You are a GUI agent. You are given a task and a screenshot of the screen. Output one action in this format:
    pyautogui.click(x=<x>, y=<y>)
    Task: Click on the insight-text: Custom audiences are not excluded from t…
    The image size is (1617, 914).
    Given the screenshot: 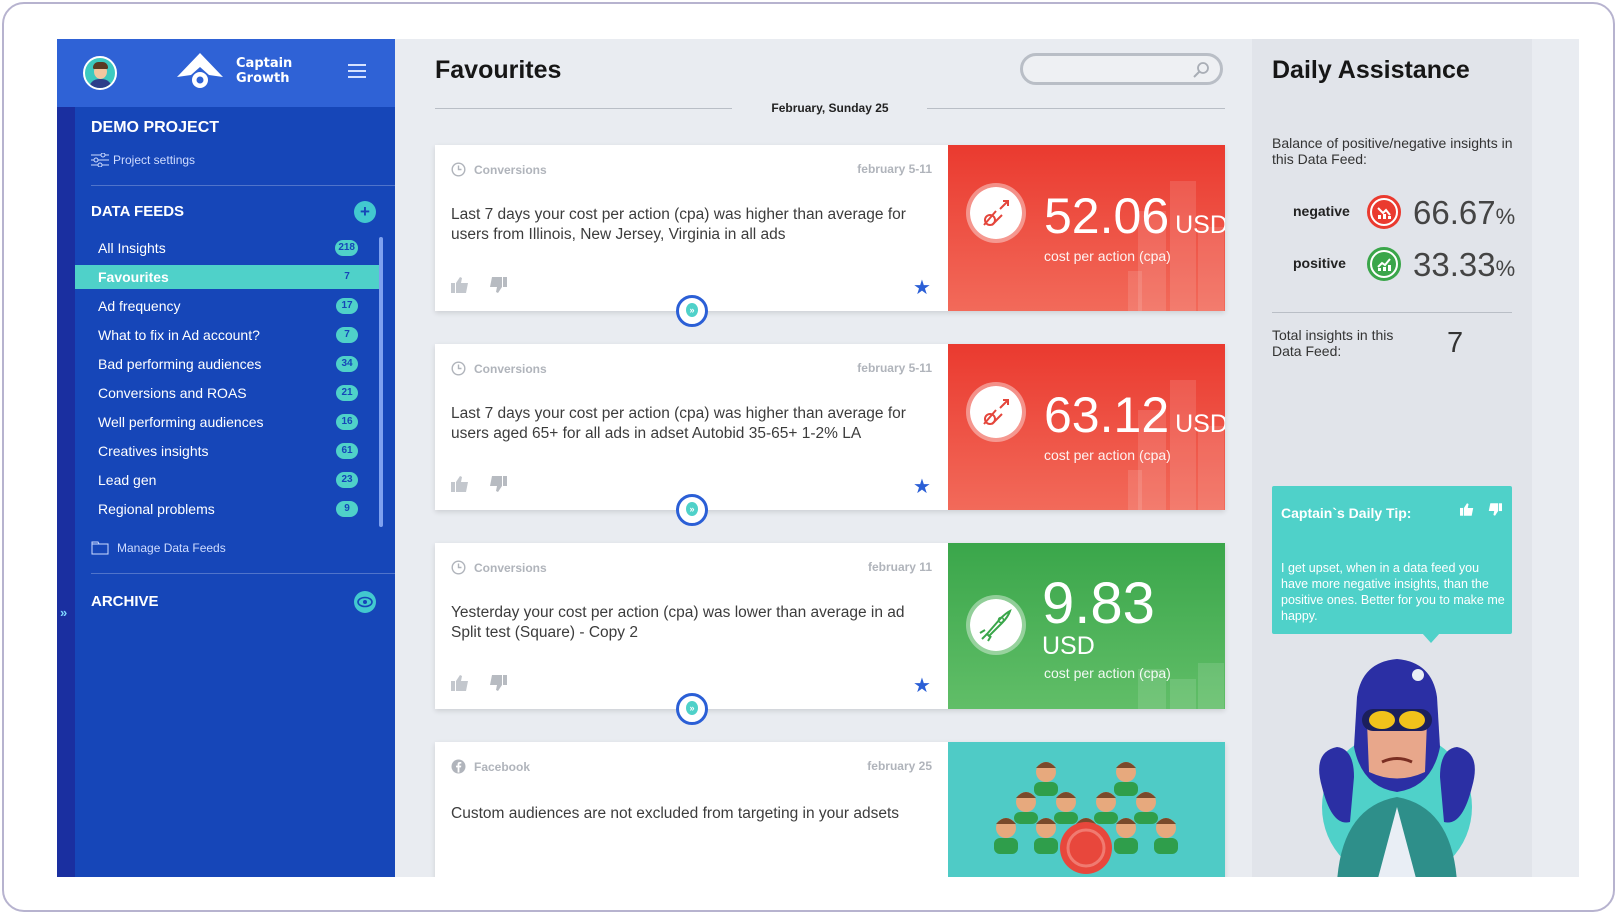 What is the action you would take?
    pyautogui.click(x=675, y=813)
    